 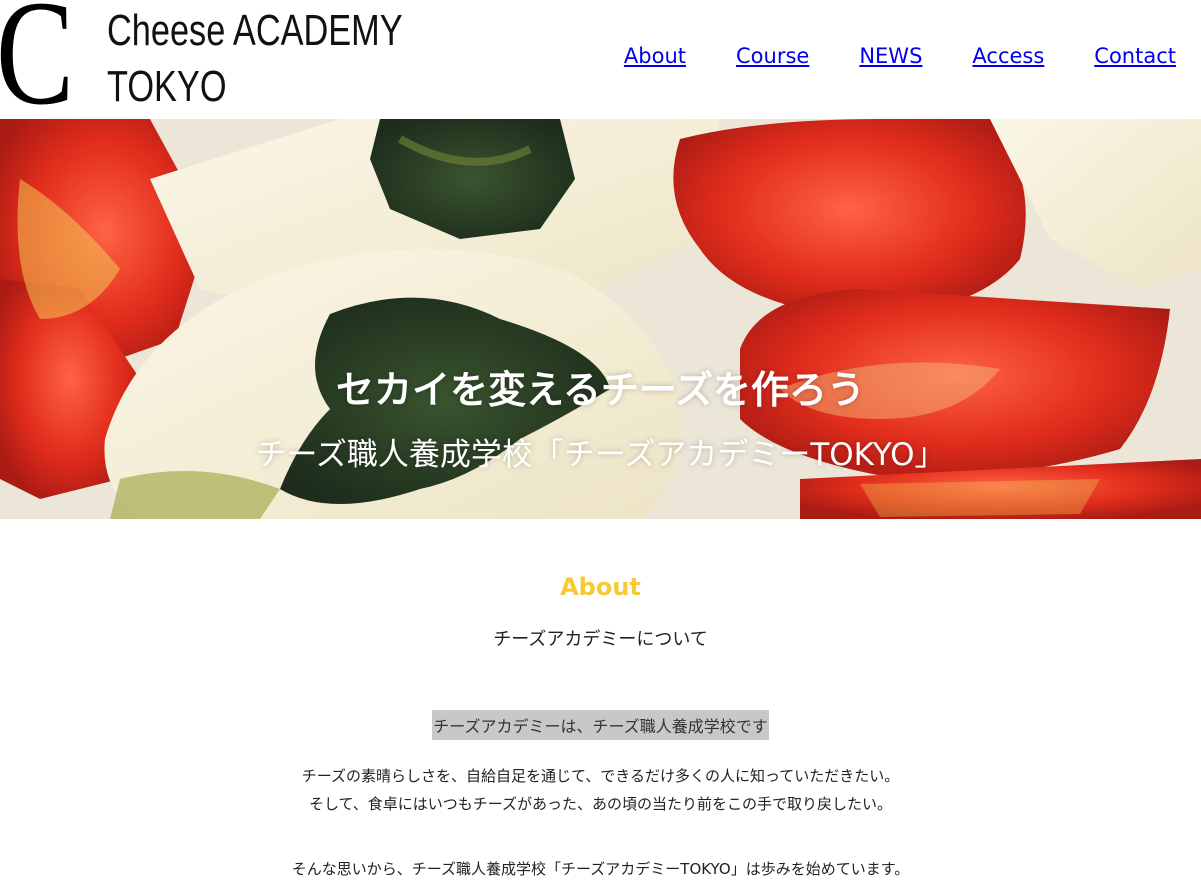 What do you see at coordinates (600, 804) in the screenshot?
I see `about-body-line-2: そして、食卓にはいつもチーズがあった、あの頃の当たり前をこの手で取り戻したい。` at bounding box center [600, 804].